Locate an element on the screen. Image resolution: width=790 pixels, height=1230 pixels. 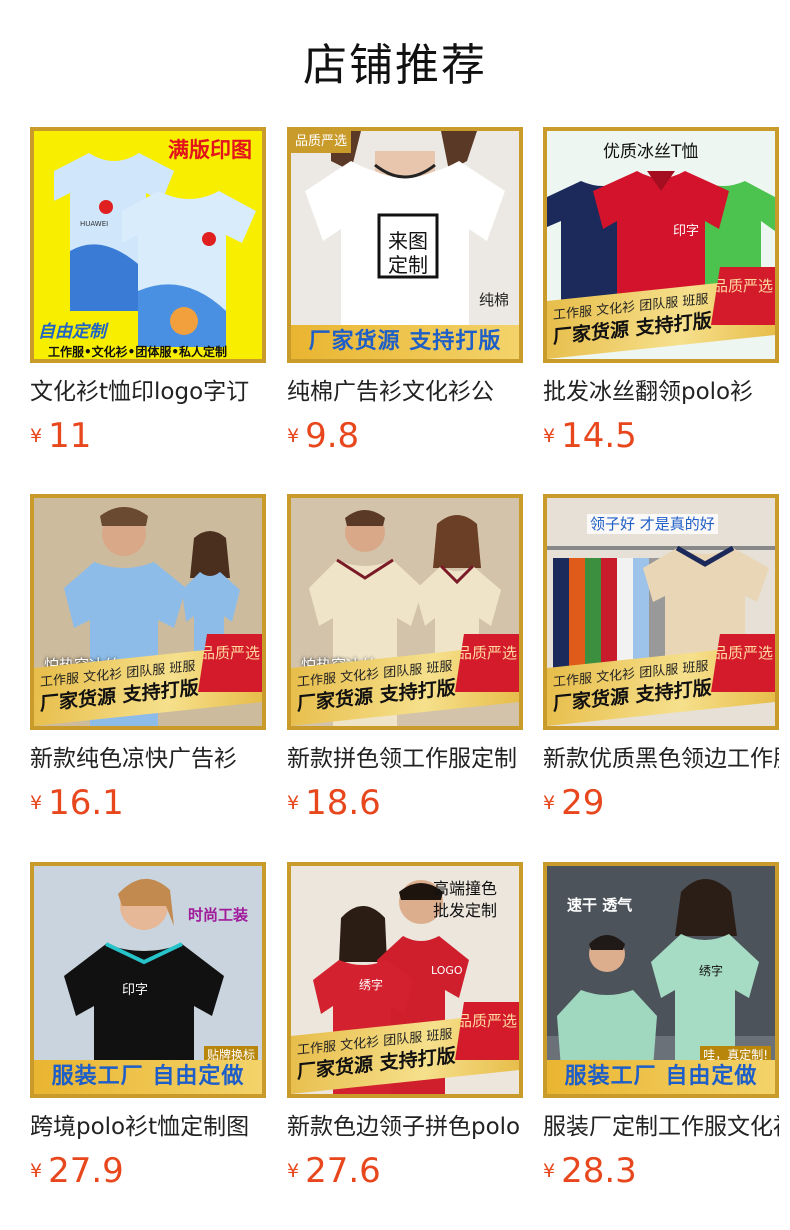
product-price: ¥11 is located at coordinates (60, 436).